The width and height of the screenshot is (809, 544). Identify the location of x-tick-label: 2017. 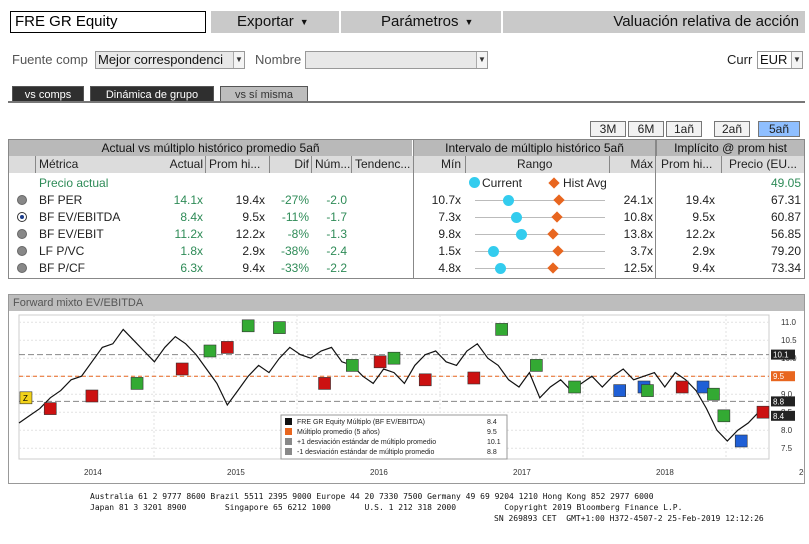
(522, 472).